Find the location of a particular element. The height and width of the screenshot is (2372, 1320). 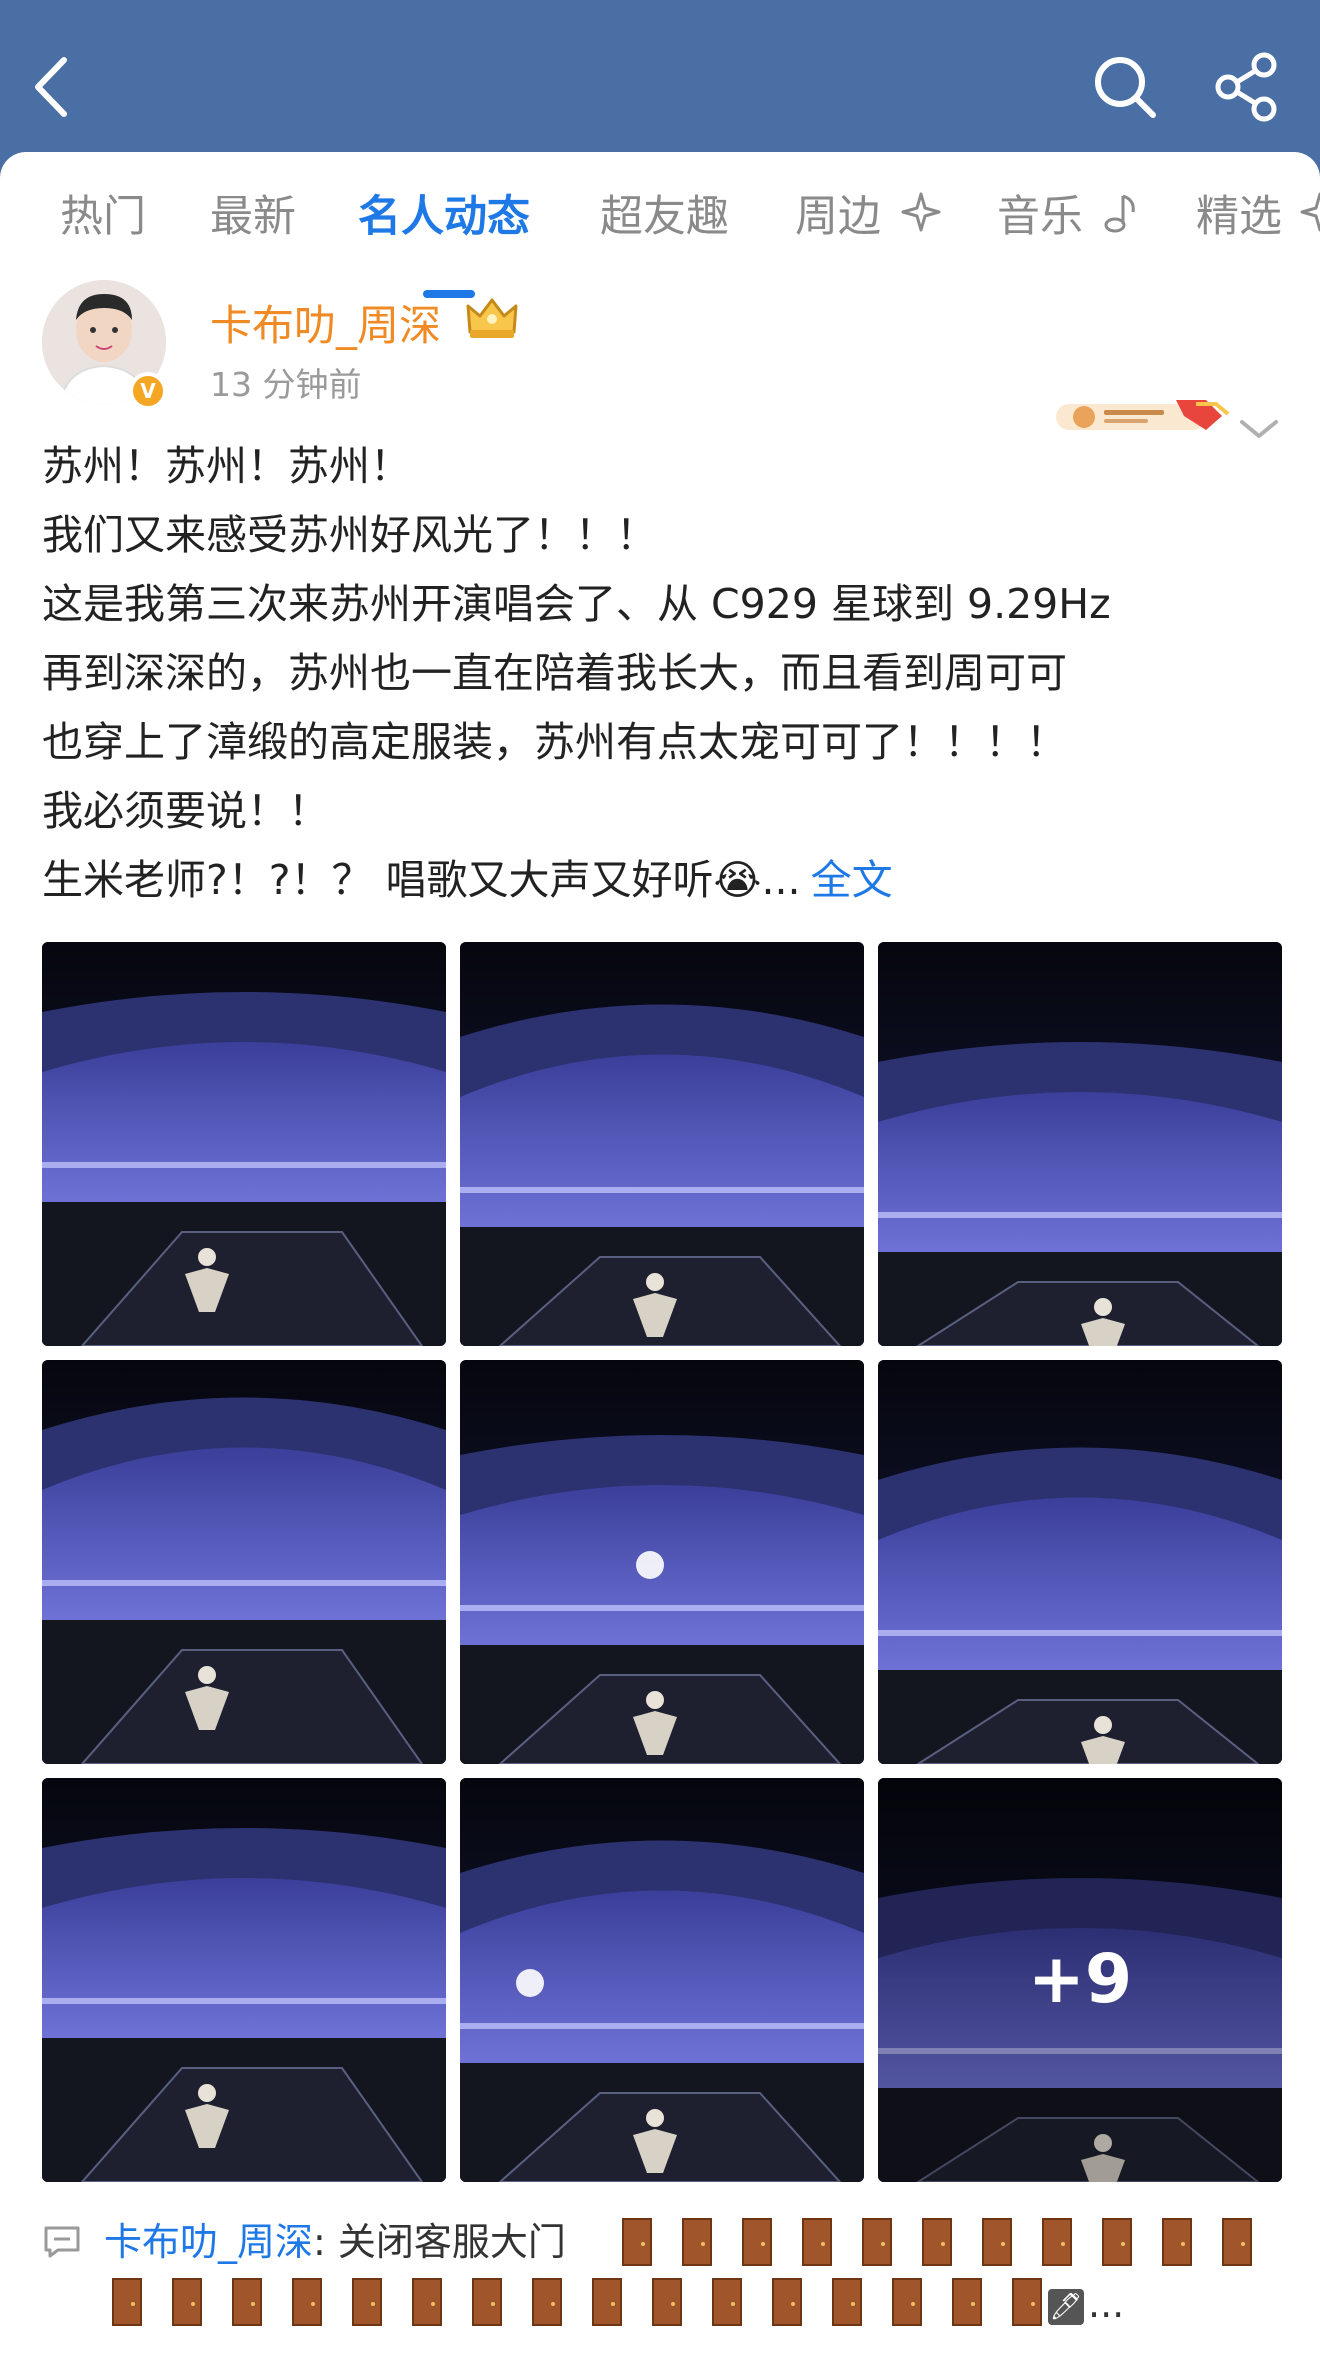

post-text-line: 也穿上了漳缎的高定服装，苏州有点太宠可可了！！！！ is located at coordinates (554, 742).